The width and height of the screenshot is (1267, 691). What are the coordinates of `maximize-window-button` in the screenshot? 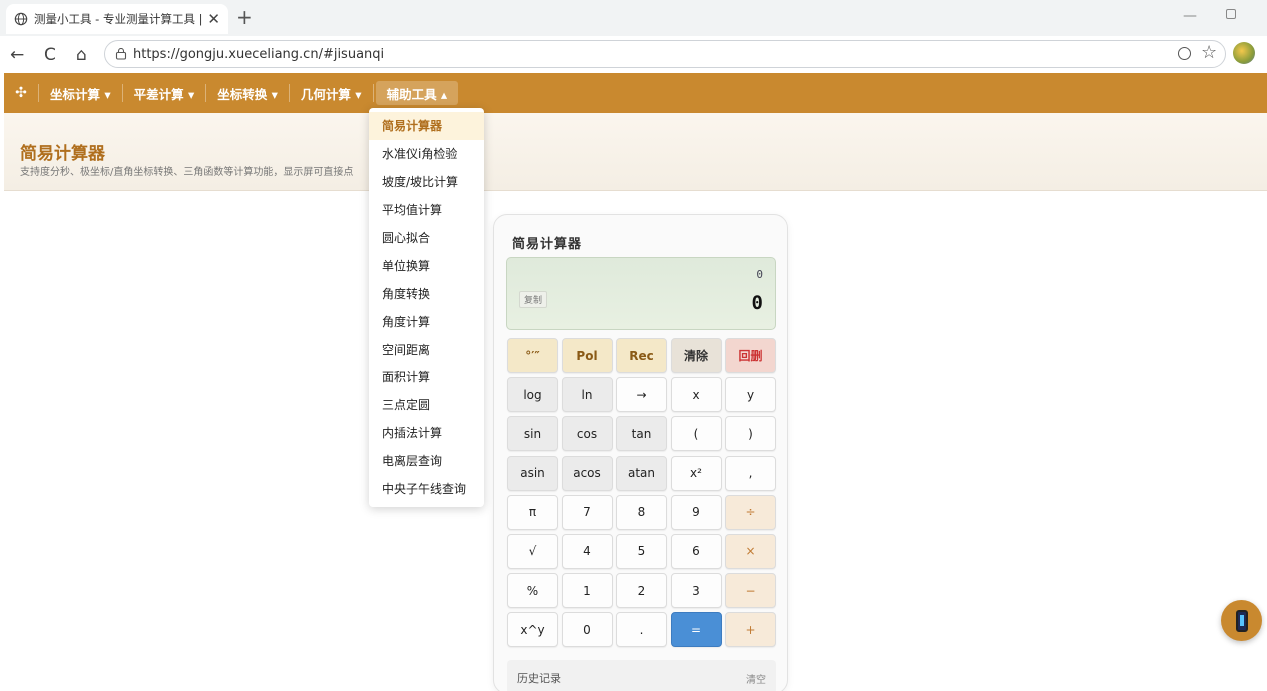 It's located at (1231, 14).